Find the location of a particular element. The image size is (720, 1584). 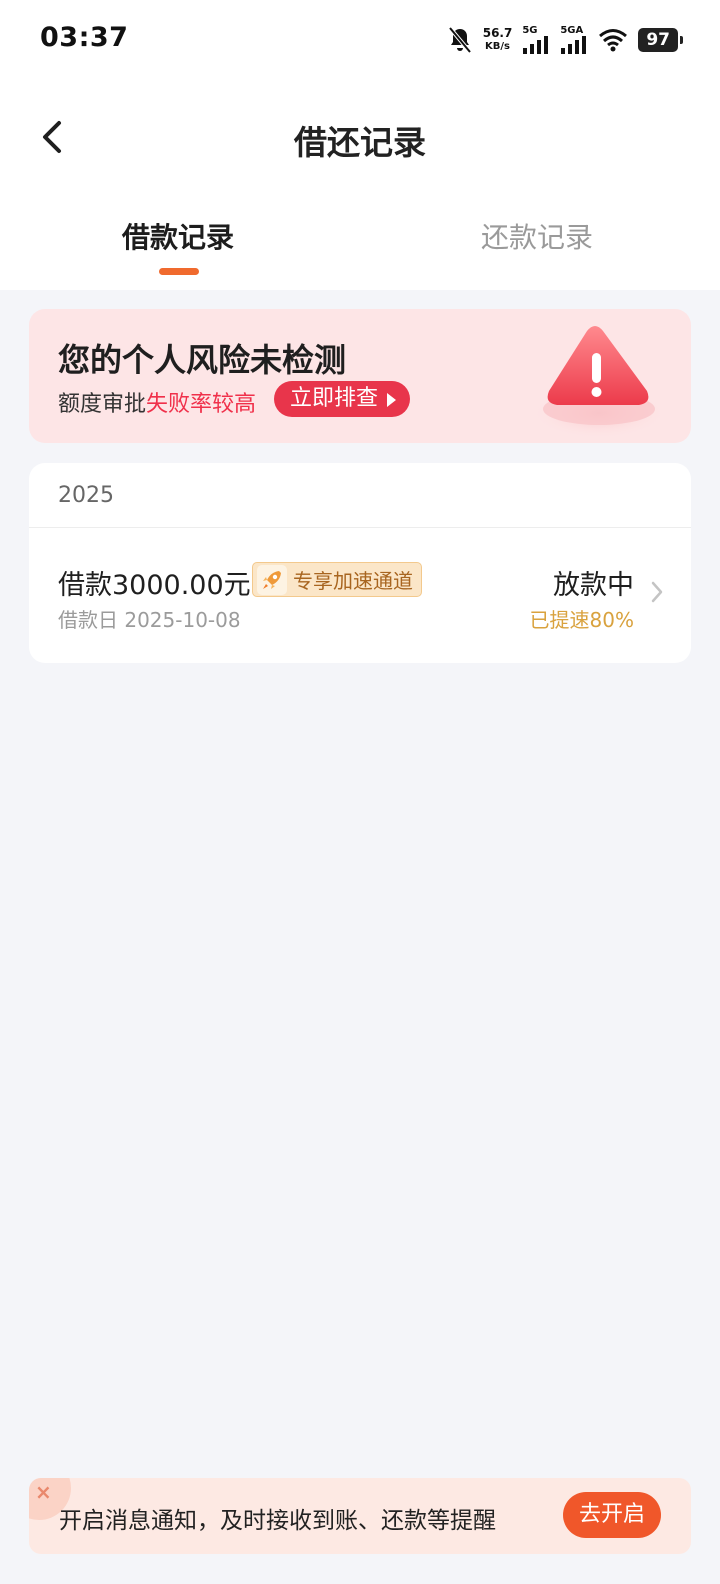

speed-badge: 专享加速通道 is located at coordinates (337, 579).